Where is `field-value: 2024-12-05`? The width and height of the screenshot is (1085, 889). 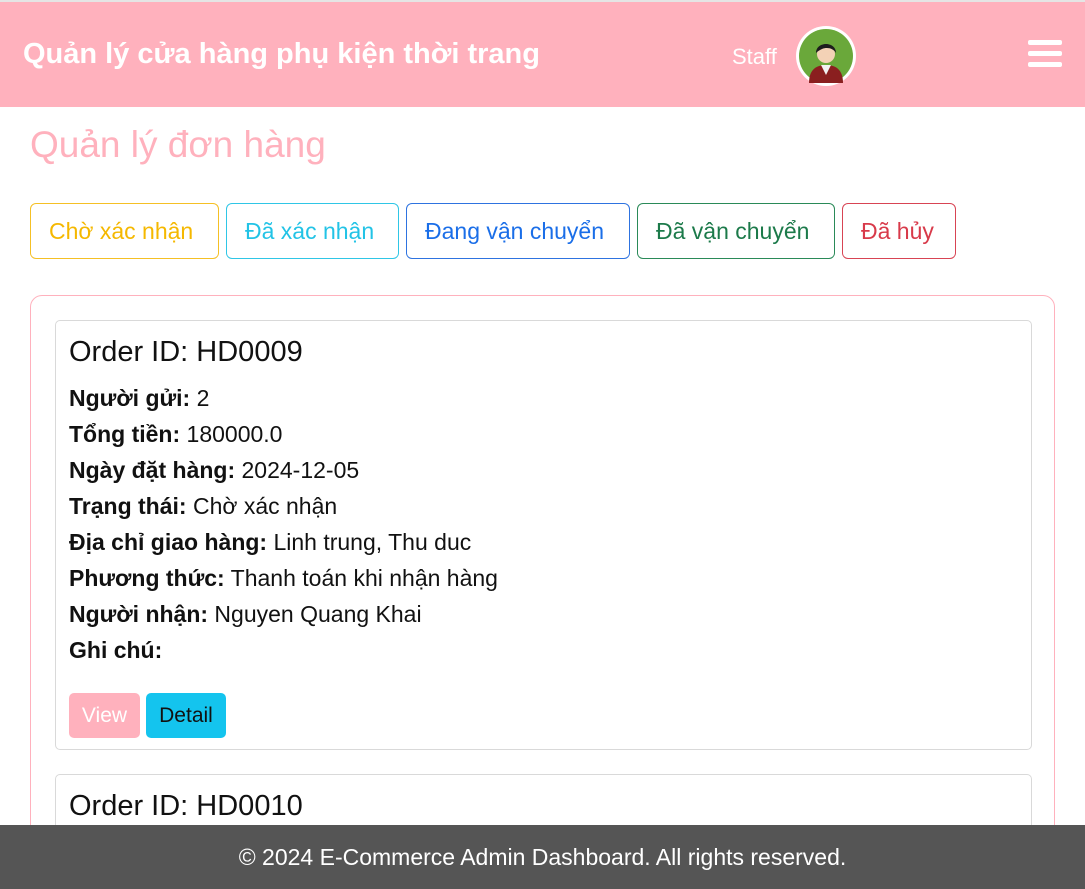 field-value: 2024-12-05 is located at coordinates (297, 470).